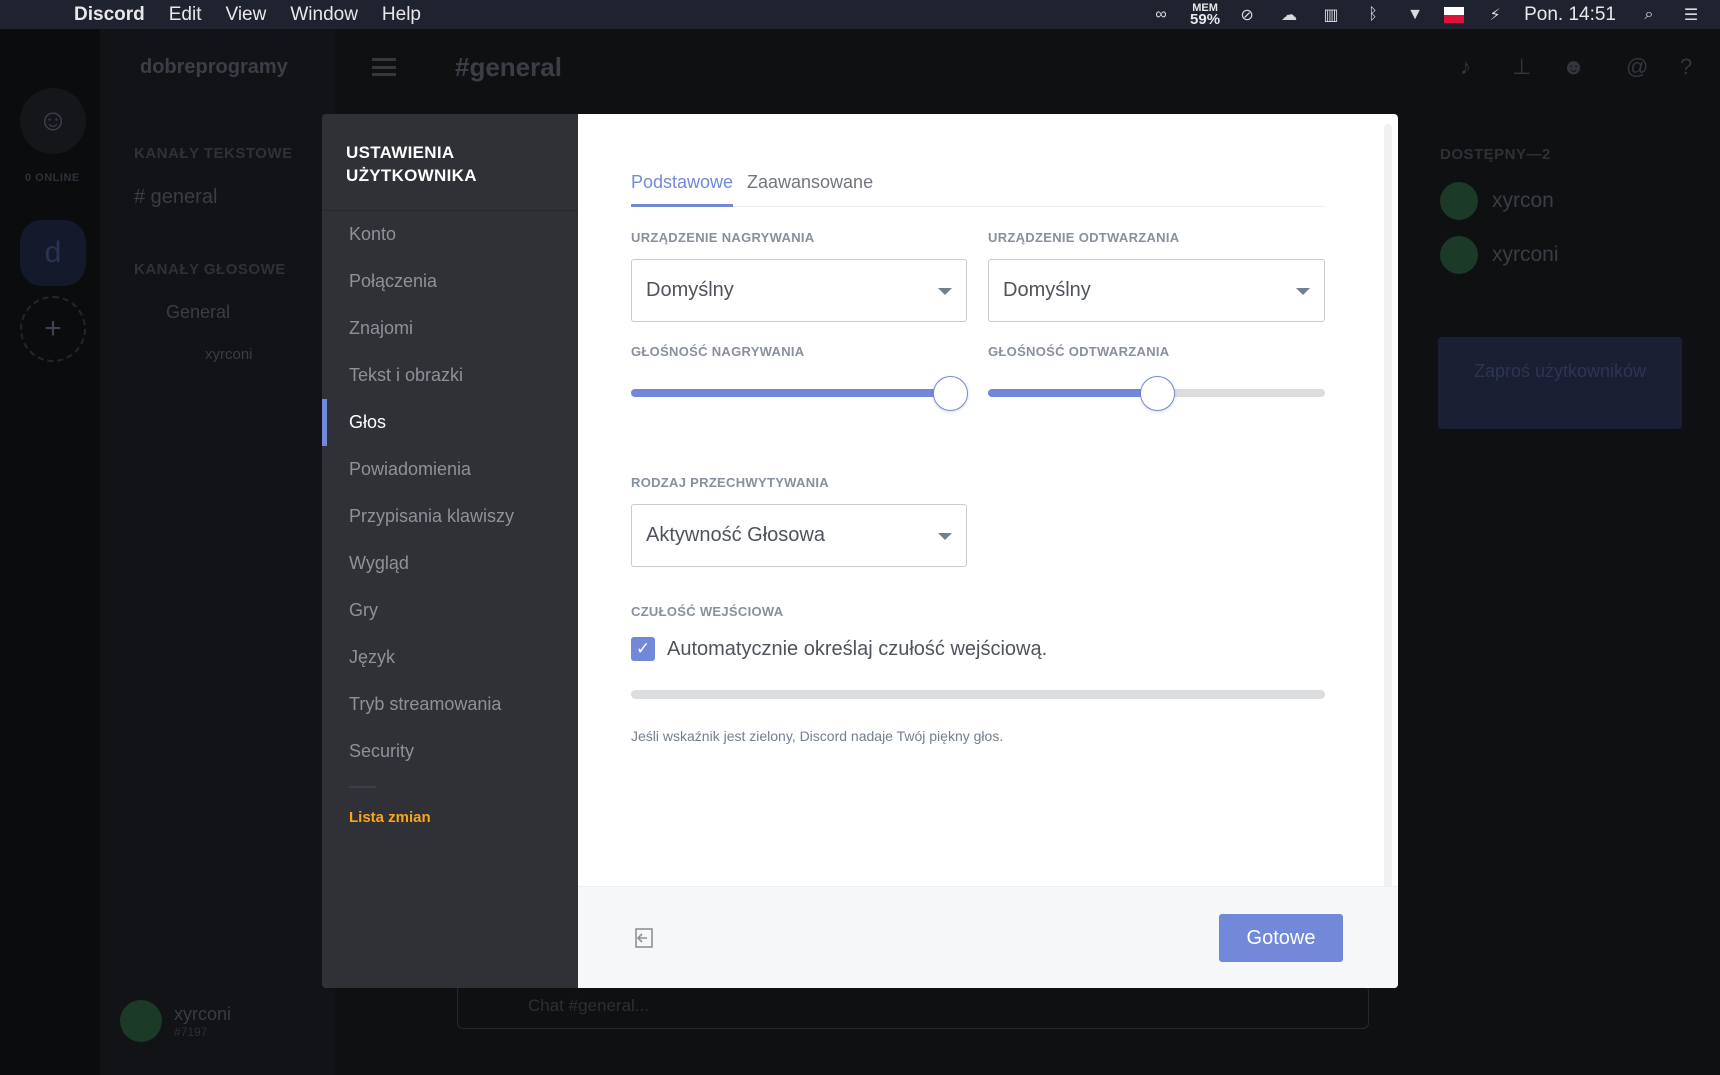 This screenshot has height=1075, width=1720. I want to click on sensitivity-meter, so click(978, 694).